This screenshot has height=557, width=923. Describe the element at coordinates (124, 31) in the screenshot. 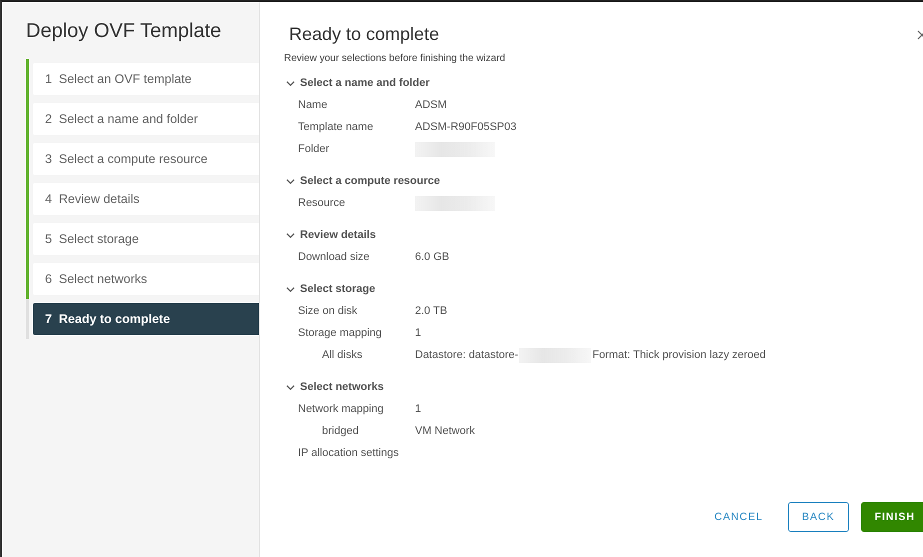

I see `wizard-title: Deploy OVF Template` at that location.